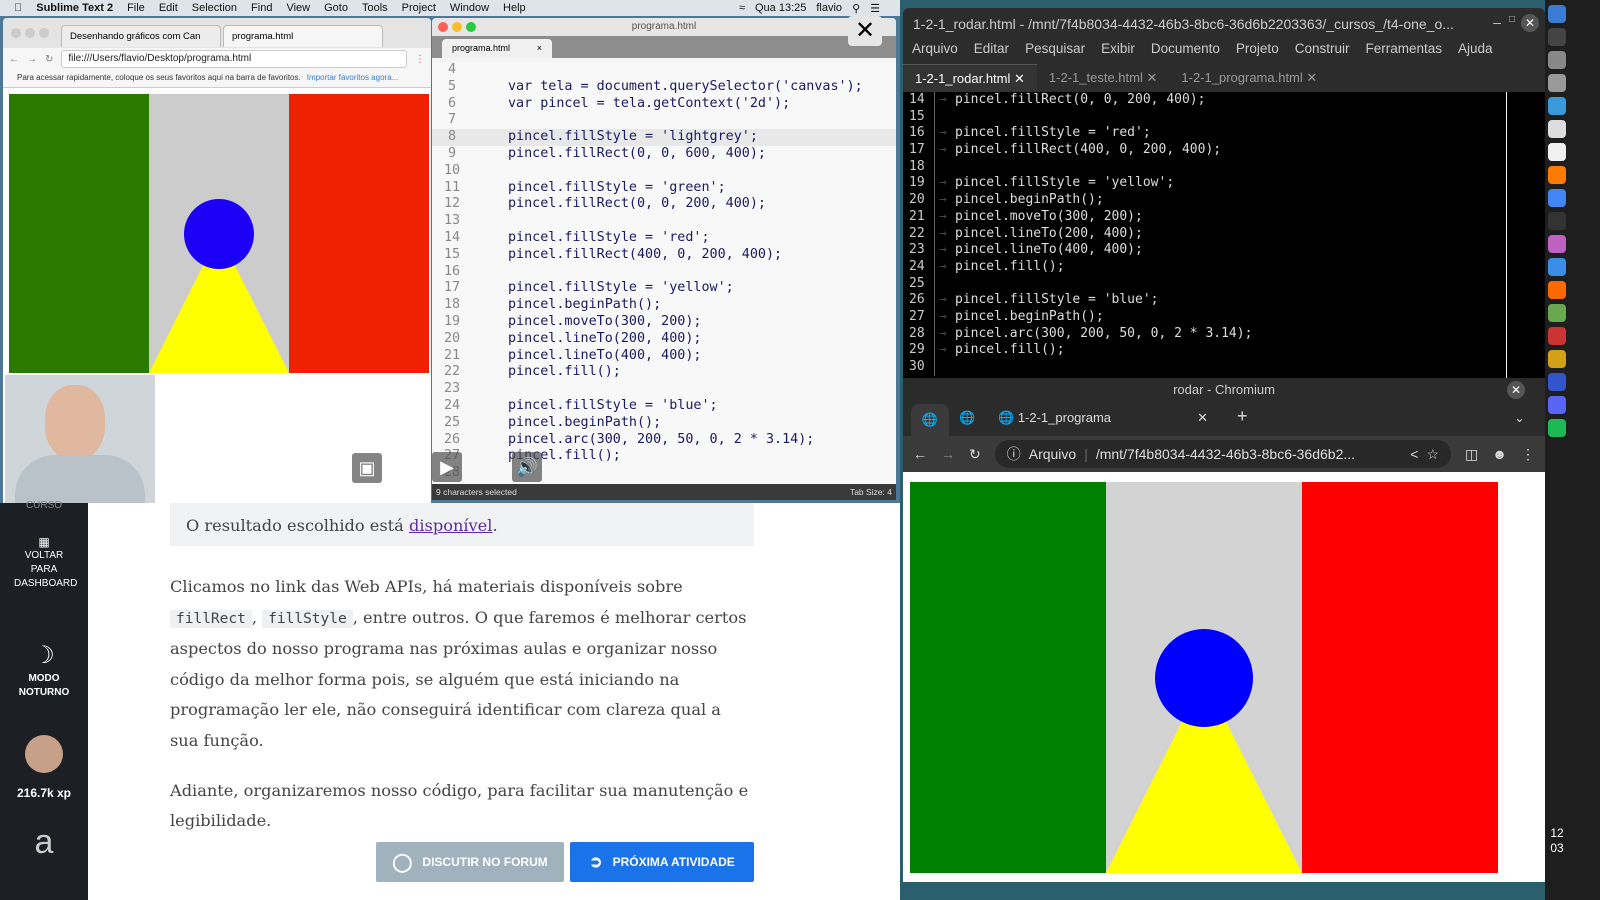 The image size is (1600, 900). Describe the element at coordinates (664, 188) in the screenshot. I see `code-line: 11 pincel.fillStyle = 'green';` at that location.